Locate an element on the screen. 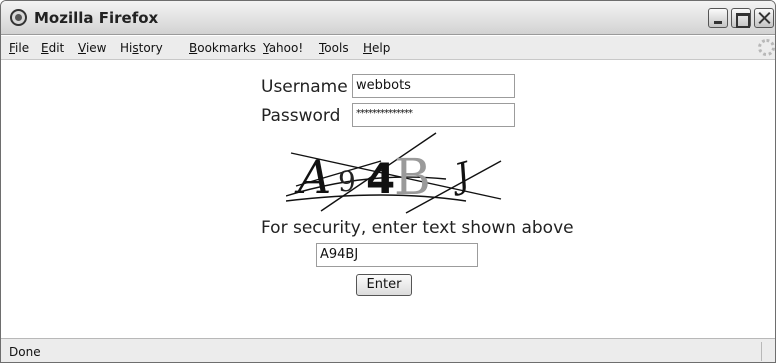  captcha-image: A 9 4 B J is located at coordinates (394, 173).